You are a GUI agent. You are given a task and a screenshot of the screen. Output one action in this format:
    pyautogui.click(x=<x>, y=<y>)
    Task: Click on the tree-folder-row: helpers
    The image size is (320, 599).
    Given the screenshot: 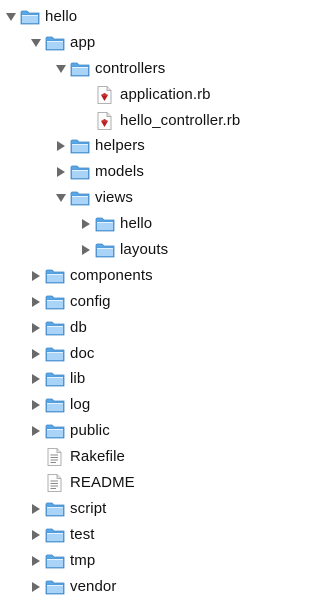 What is the action you would take?
    pyautogui.click(x=146, y=146)
    